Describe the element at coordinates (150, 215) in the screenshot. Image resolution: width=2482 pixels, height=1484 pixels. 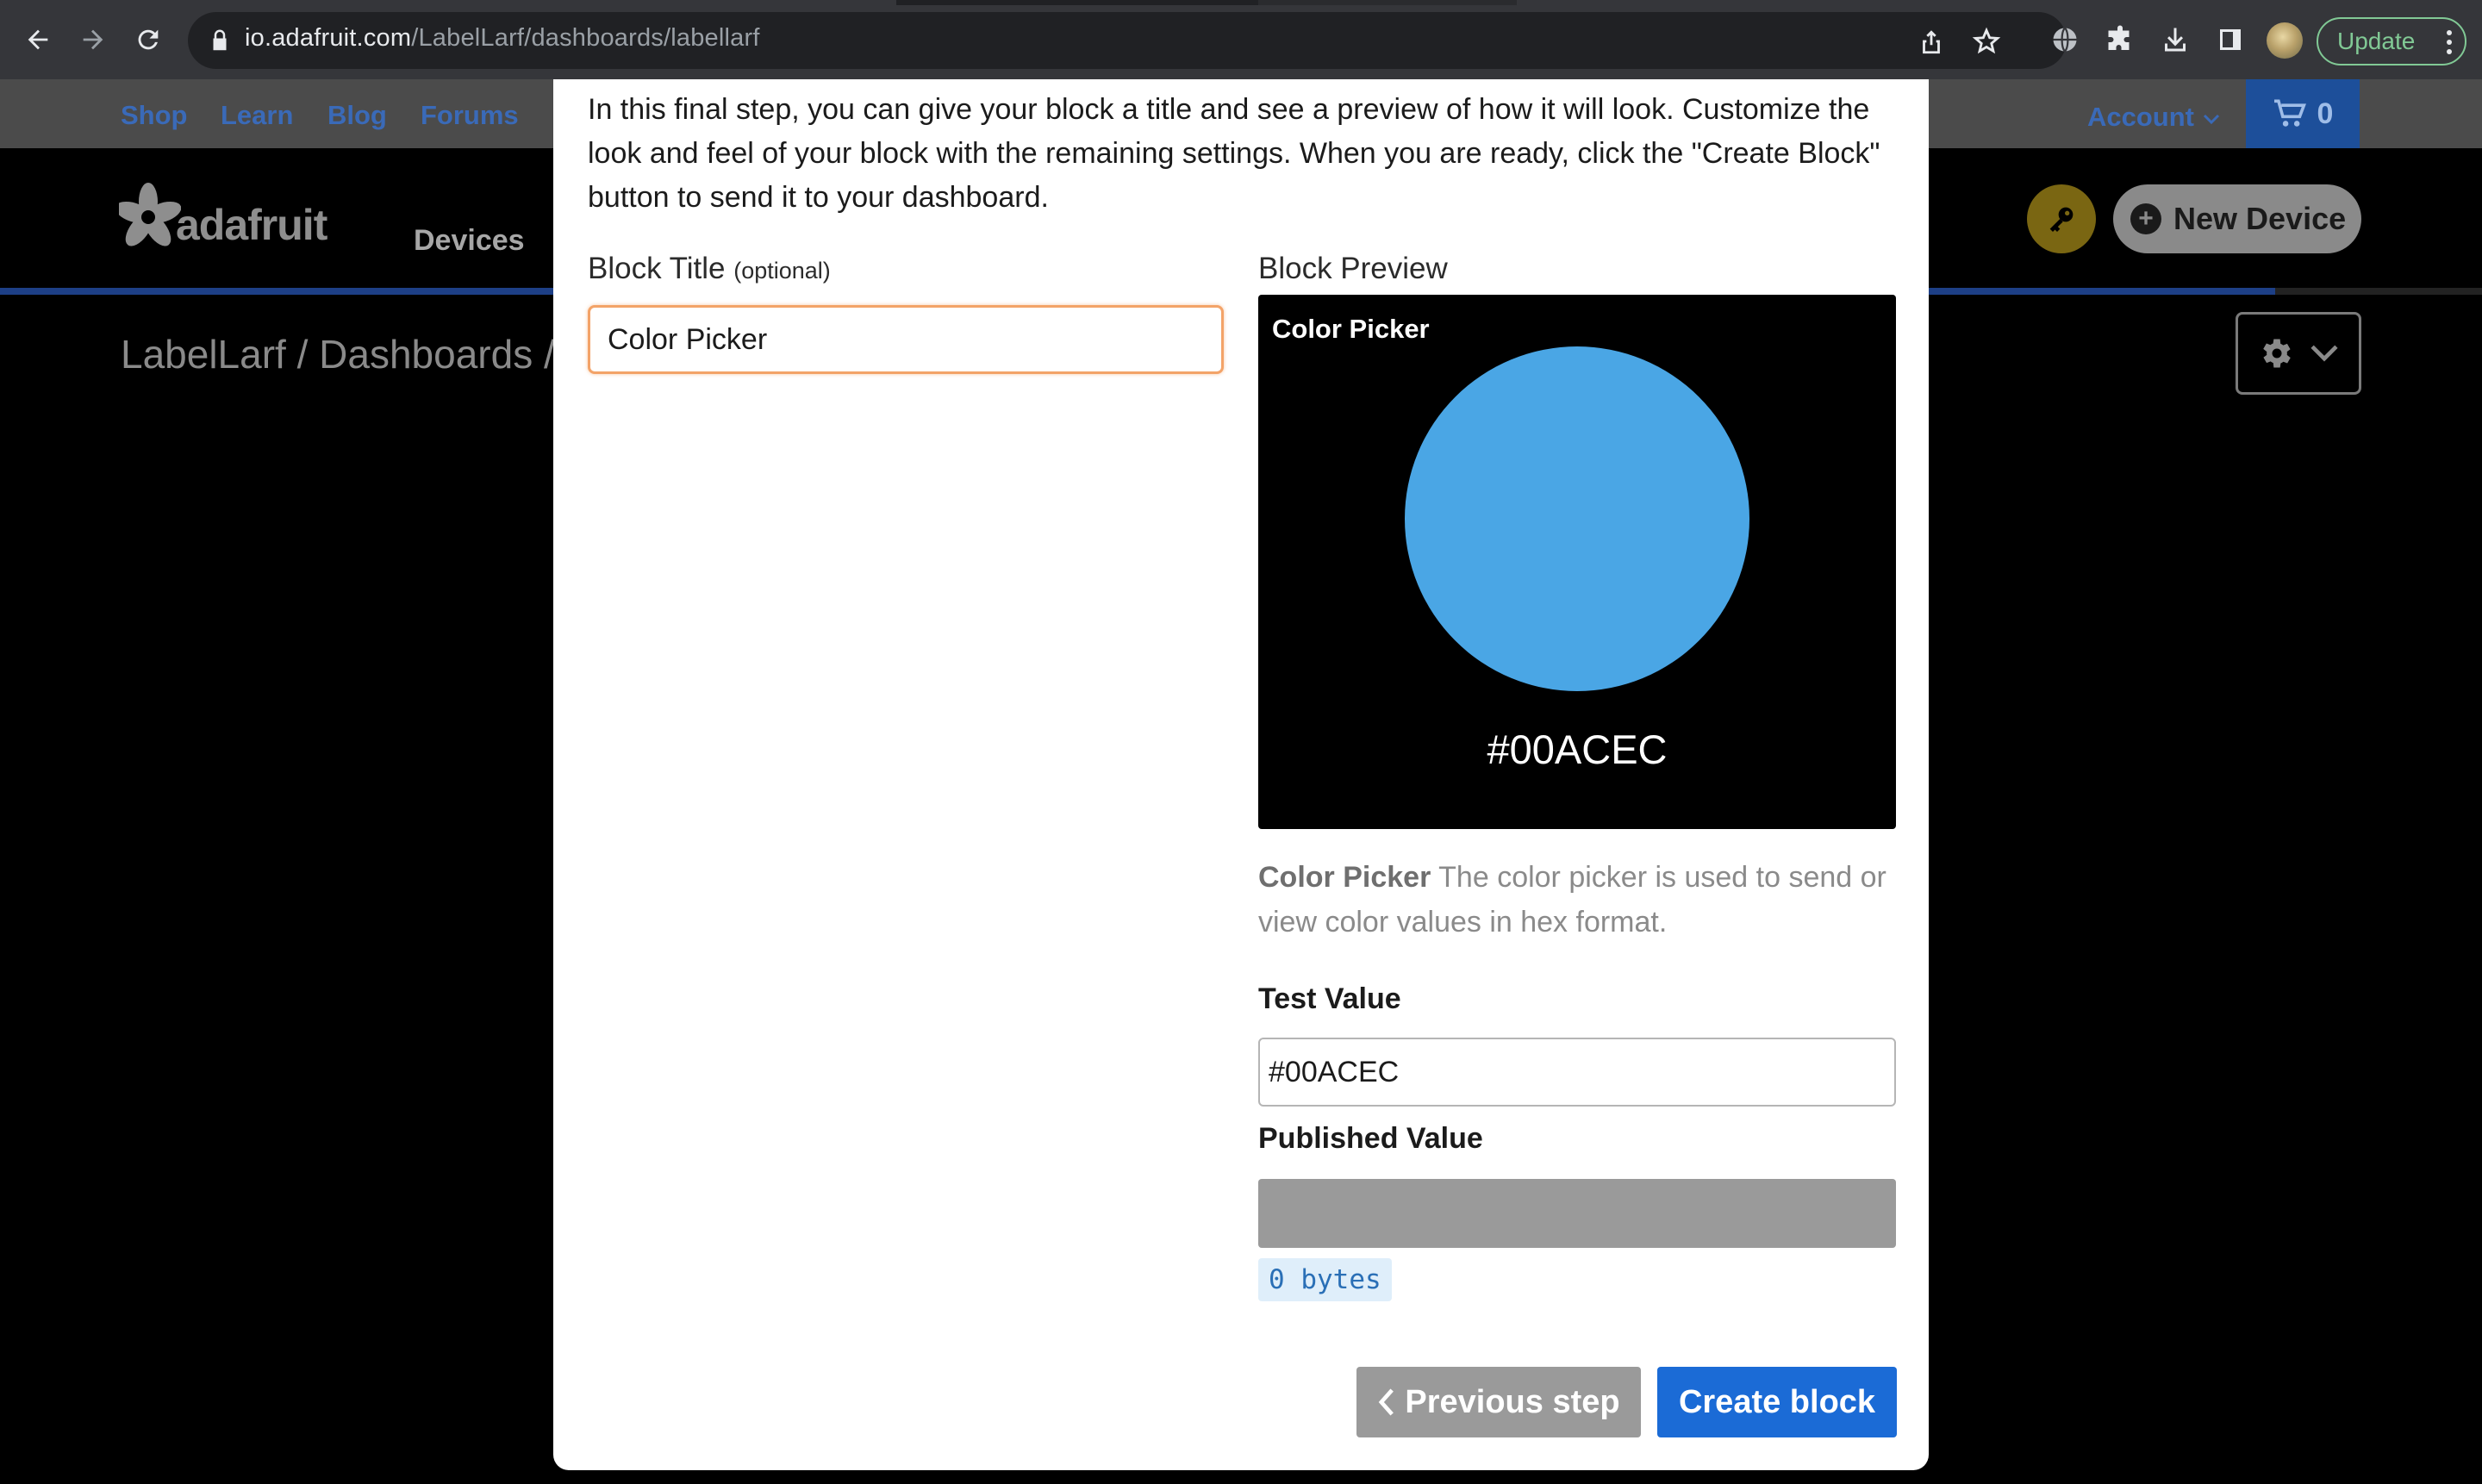
I see `adafruit-flower-icon` at that location.